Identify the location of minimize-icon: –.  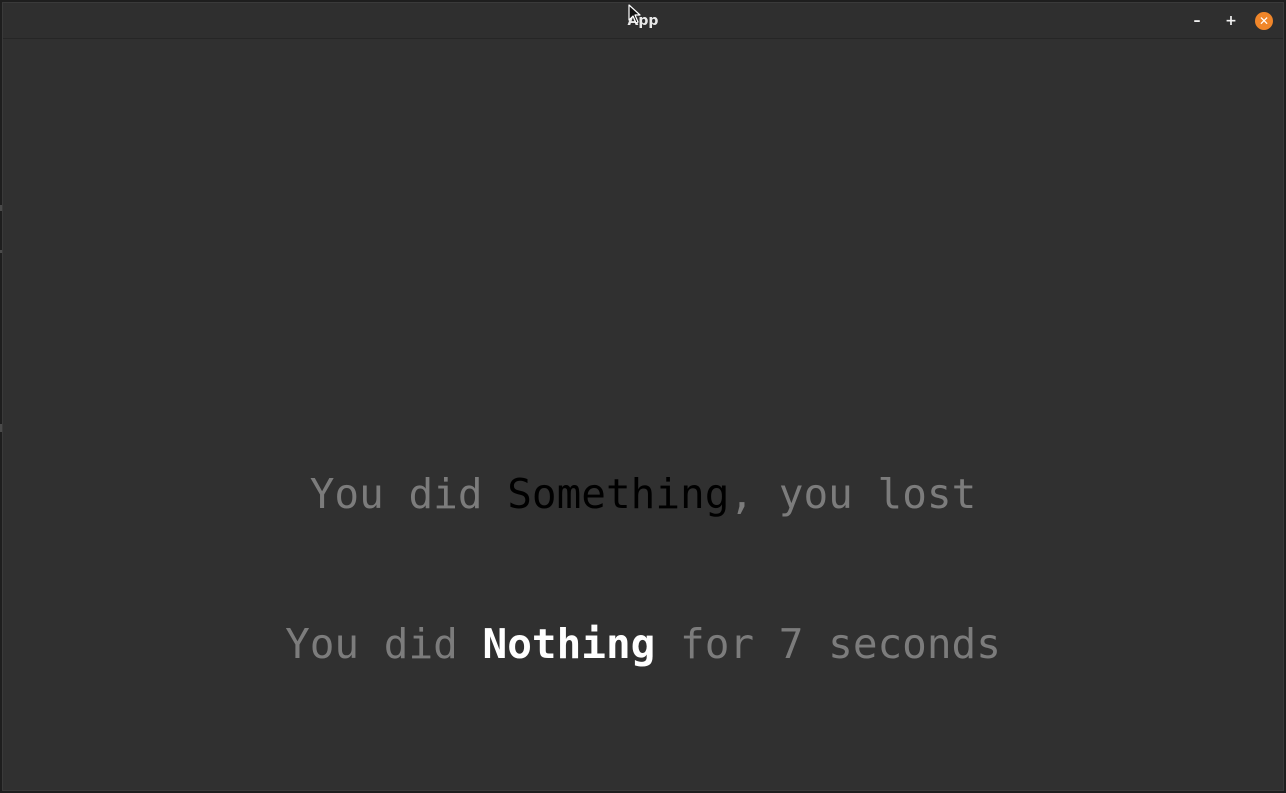
(1197, 21).